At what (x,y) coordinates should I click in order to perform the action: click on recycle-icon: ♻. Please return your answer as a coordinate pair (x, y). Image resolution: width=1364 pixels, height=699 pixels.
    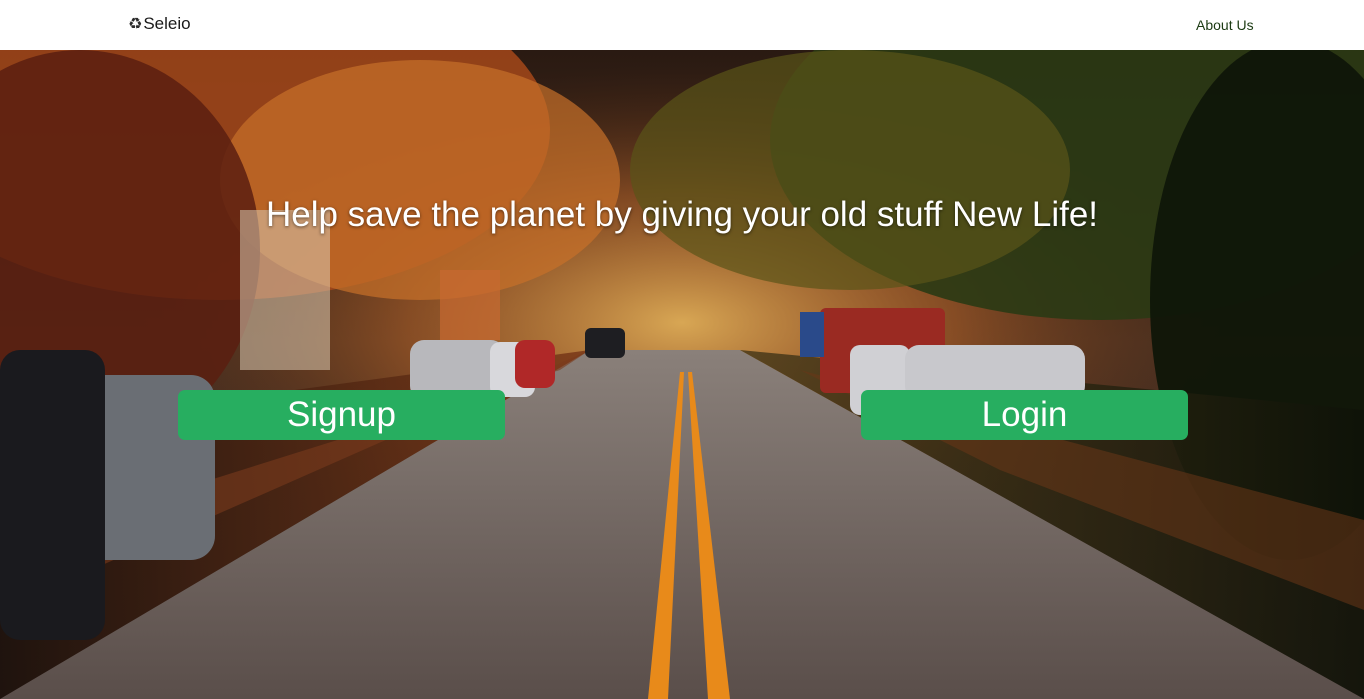
    Looking at the image, I should click on (135, 23).